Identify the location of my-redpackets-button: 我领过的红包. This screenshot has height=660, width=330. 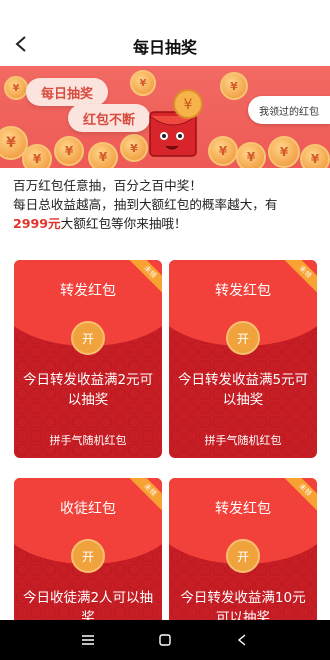
(289, 110).